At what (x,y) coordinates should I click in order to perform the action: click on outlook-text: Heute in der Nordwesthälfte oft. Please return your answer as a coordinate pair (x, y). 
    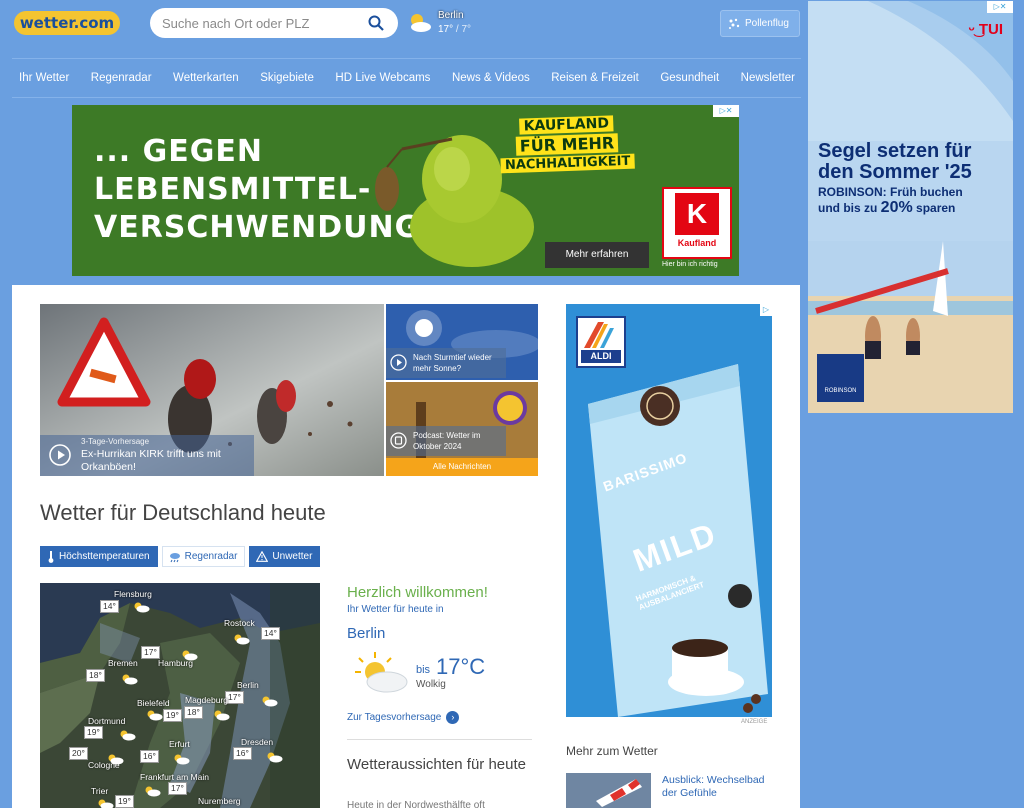
    Looking at the image, I should click on (416, 804).